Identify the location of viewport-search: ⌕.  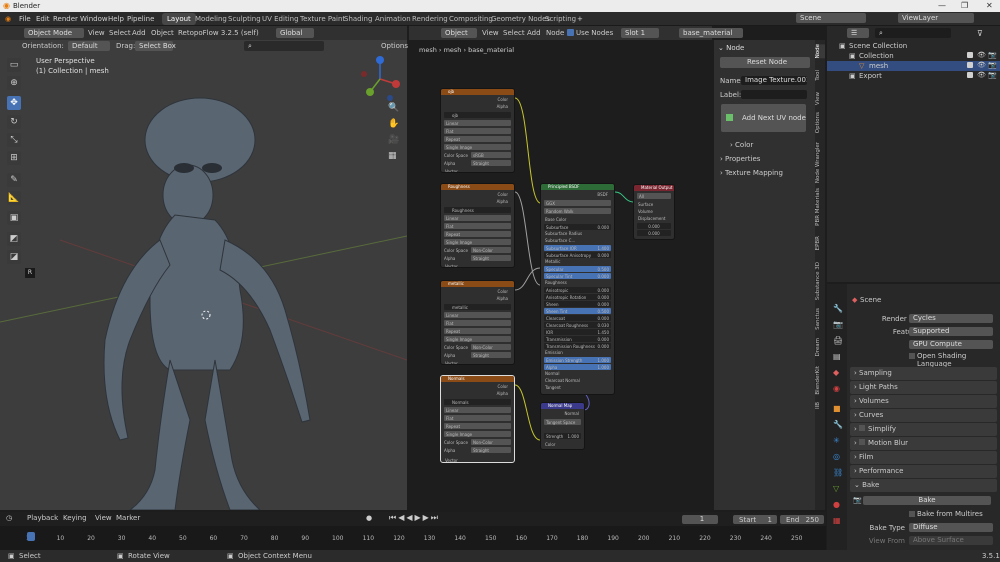
(284, 46).